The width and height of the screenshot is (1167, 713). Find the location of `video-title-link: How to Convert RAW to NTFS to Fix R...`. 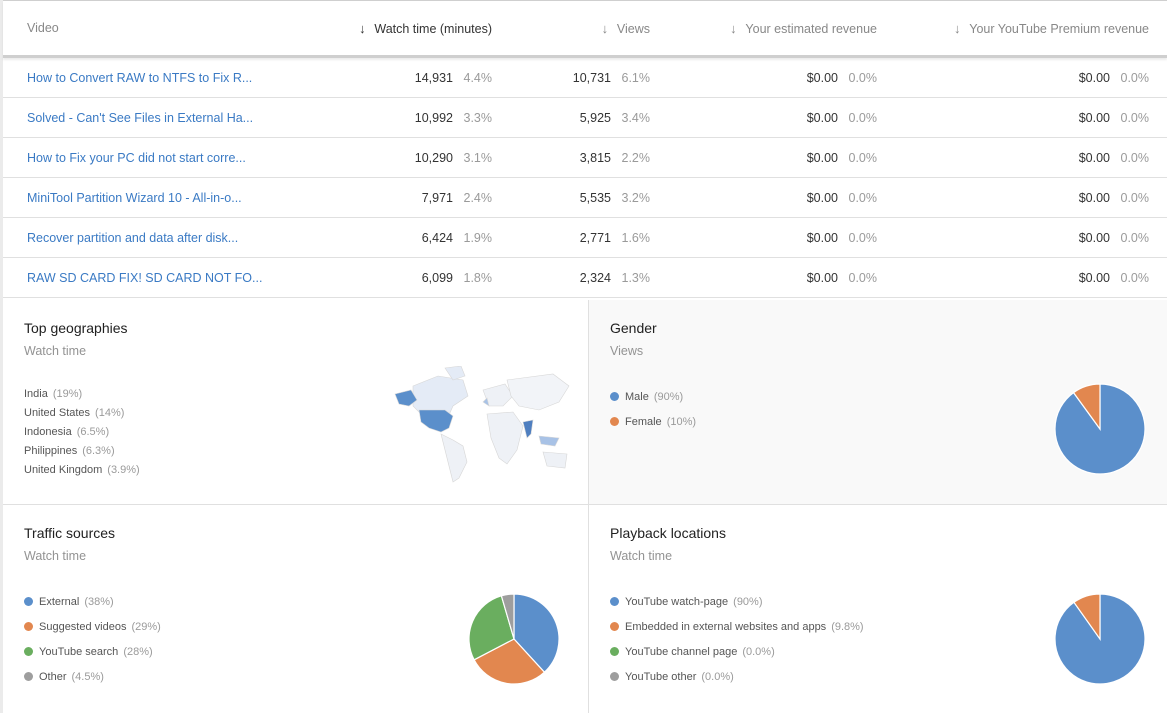

video-title-link: How to Convert RAW to NTFS to Fix R... is located at coordinates (139, 78).